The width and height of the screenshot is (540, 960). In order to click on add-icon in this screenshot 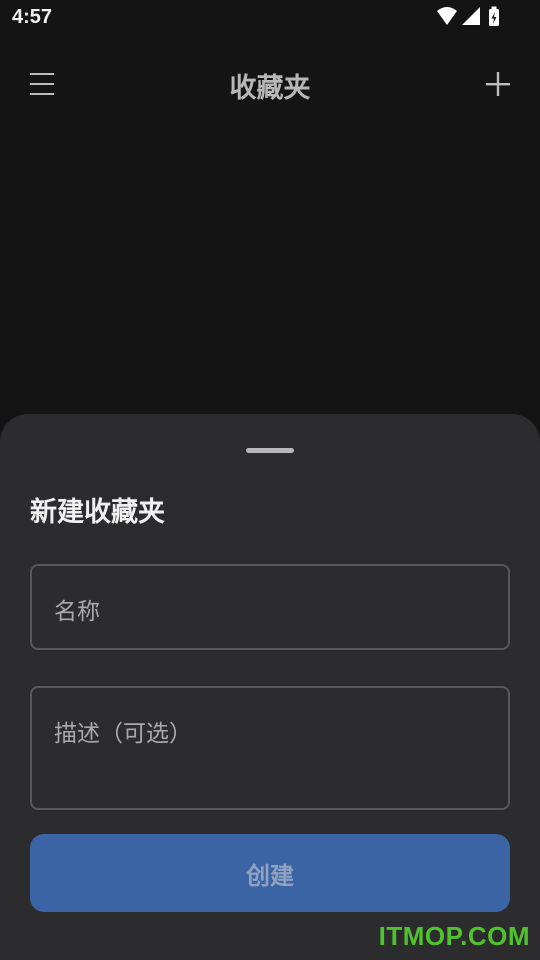, I will do `click(498, 84)`.